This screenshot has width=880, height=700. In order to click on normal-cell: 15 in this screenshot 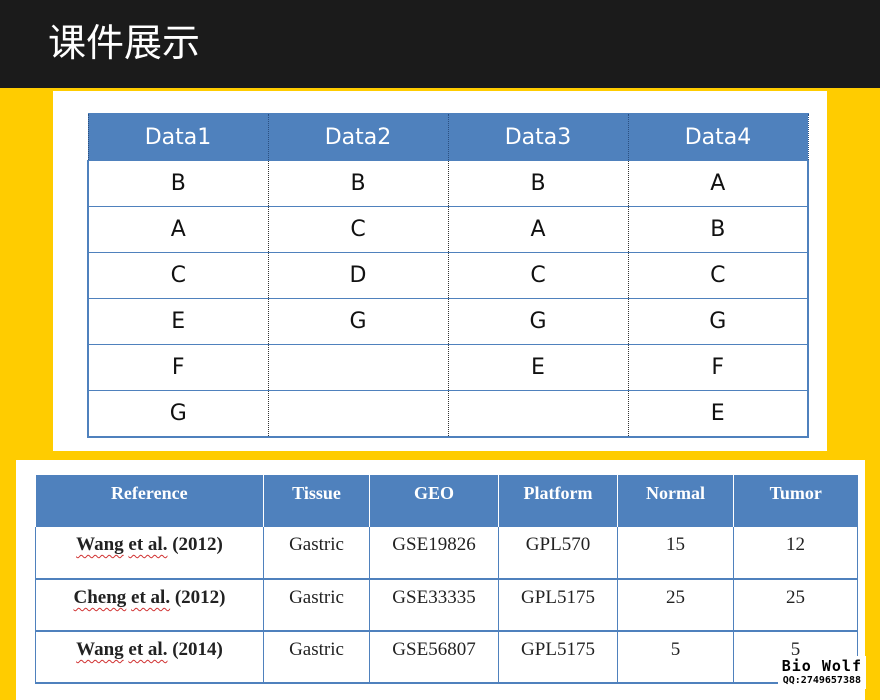, I will do `click(675, 553)`.